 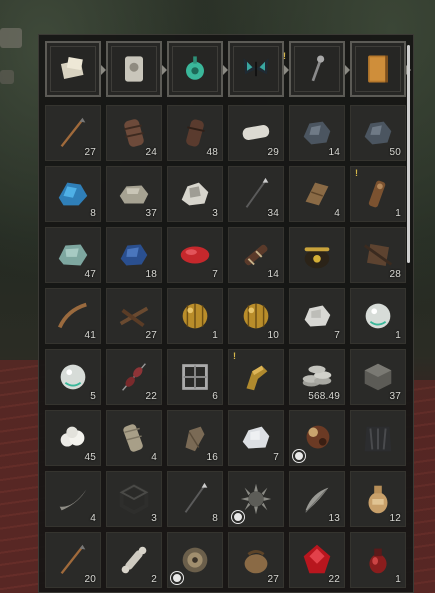 I want to click on inventory-slot: 12, so click(x=378, y=499).